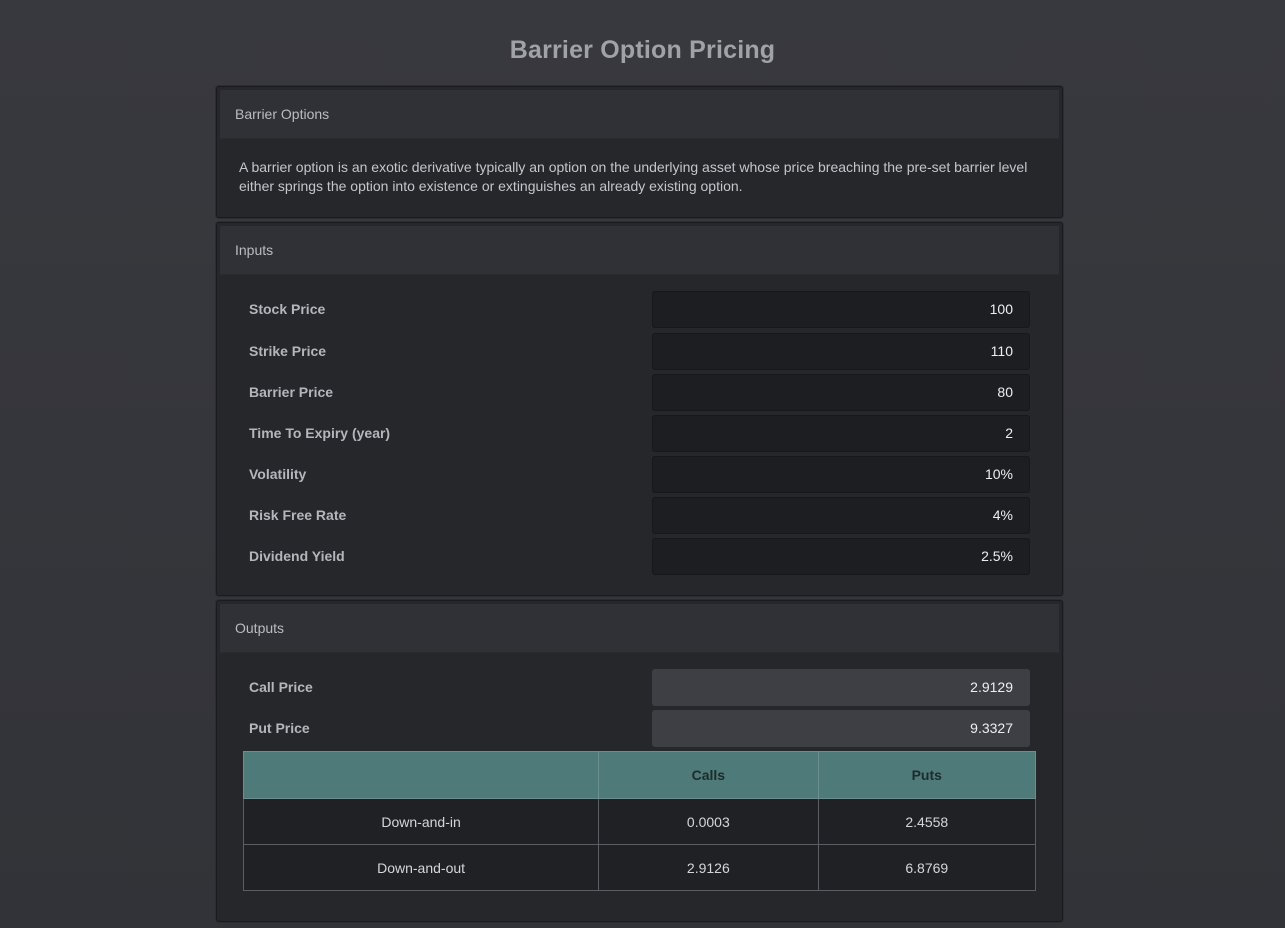 The height and width of the screenshot is (928, 1285). What do you see at coordinates (298, 515) in the screenshot?
I see `risk-free-rate-label: Risk Free Rate` at bounding box center [298, 515].